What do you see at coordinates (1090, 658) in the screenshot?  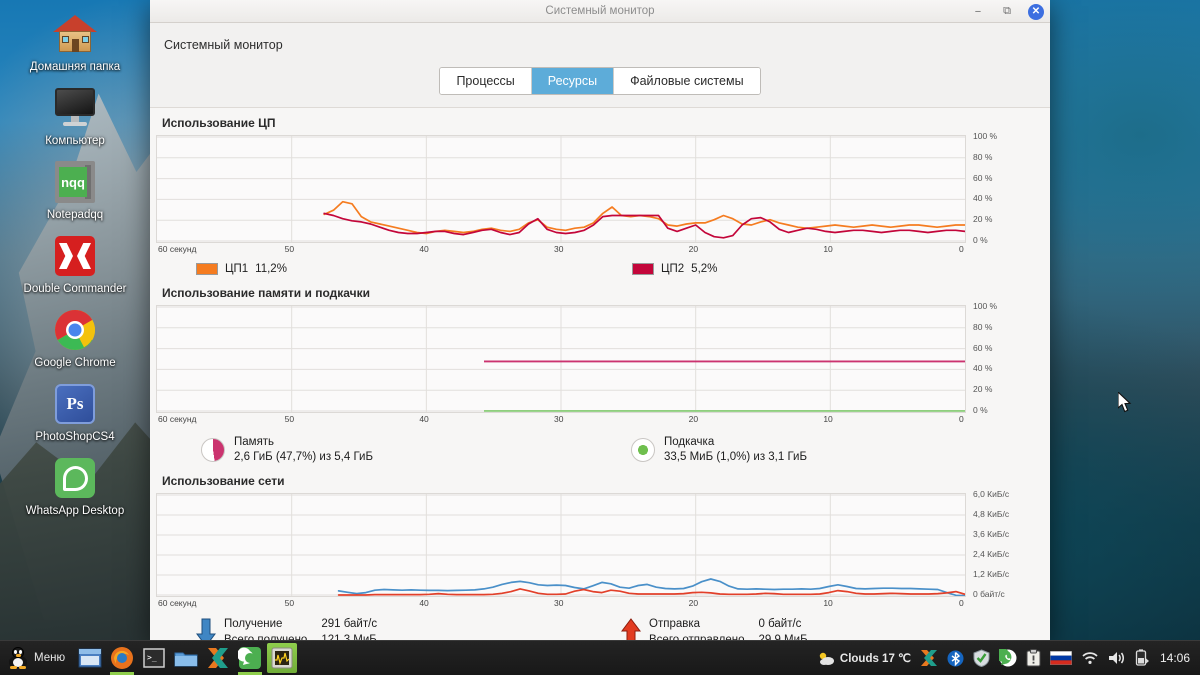 I see `tray-wifi` at bounding box center [1090, 658].